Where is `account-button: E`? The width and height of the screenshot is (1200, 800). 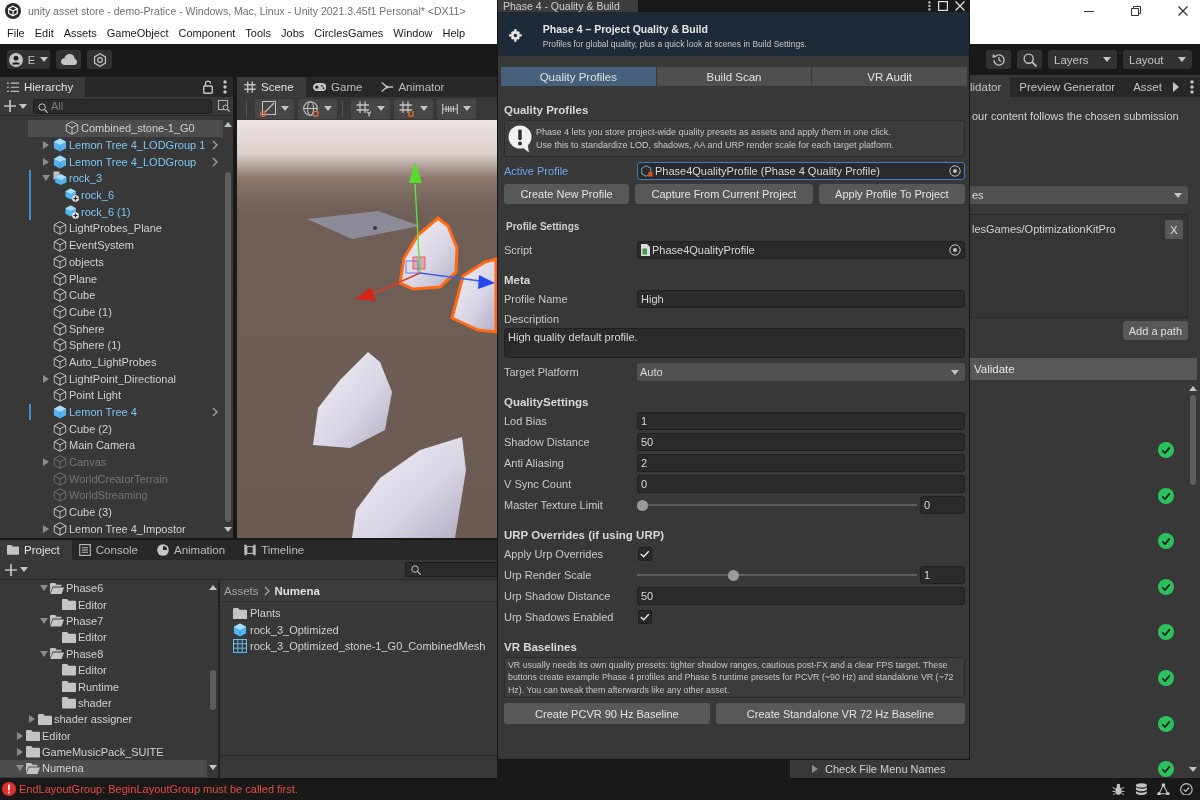
account-button: E is located at coordinates (28, 59).